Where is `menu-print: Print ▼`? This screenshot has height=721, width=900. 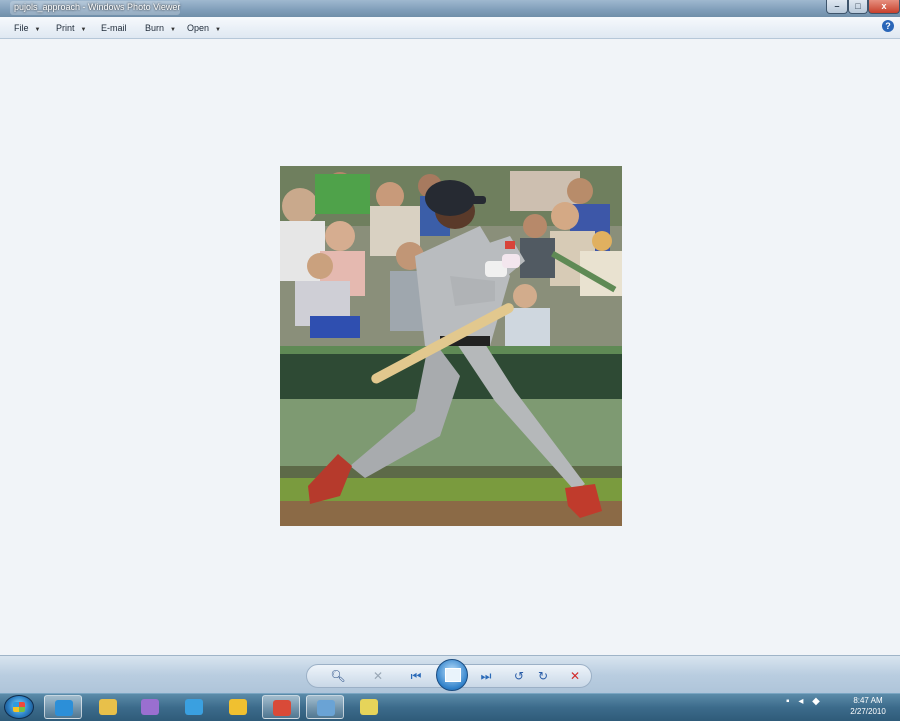
menu-print: Print ▼ is located at coordinates (71, 28).